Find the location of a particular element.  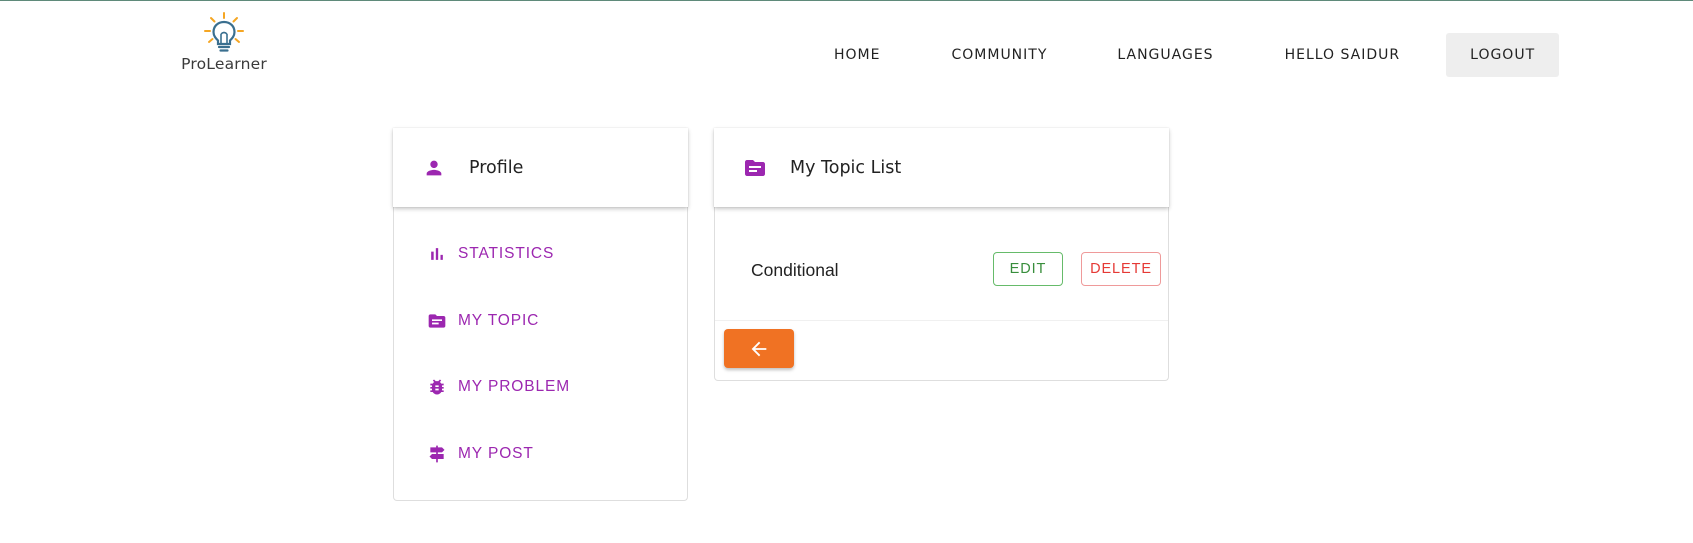

bar-chart-icon is located at coordinates (437, 254).